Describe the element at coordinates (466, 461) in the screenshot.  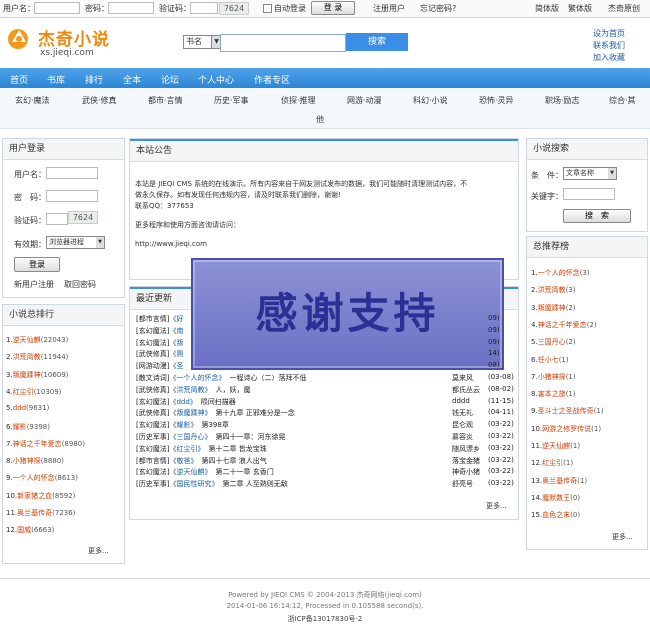
I see `update-author: 落宝金猪` at that location.